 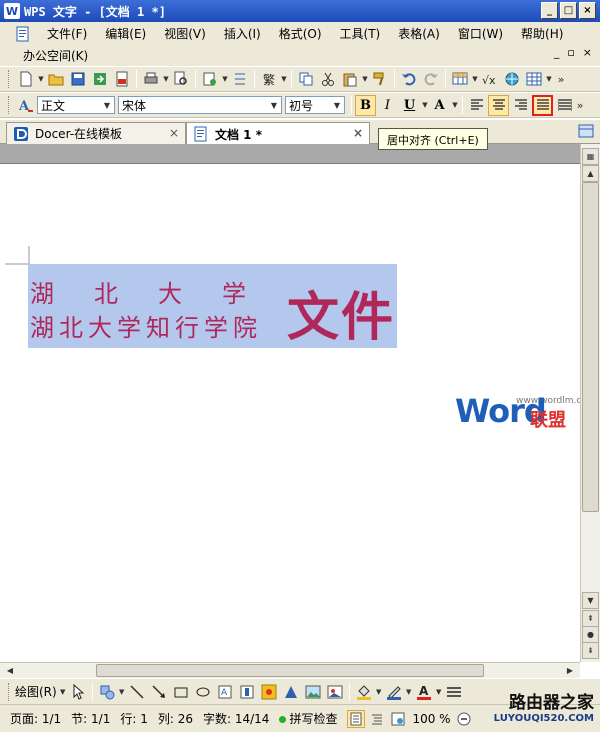 What do you see at coordinates (549, 10) in the screenshot?
I see `minimize-button: _` at bounding box center [549, 10].